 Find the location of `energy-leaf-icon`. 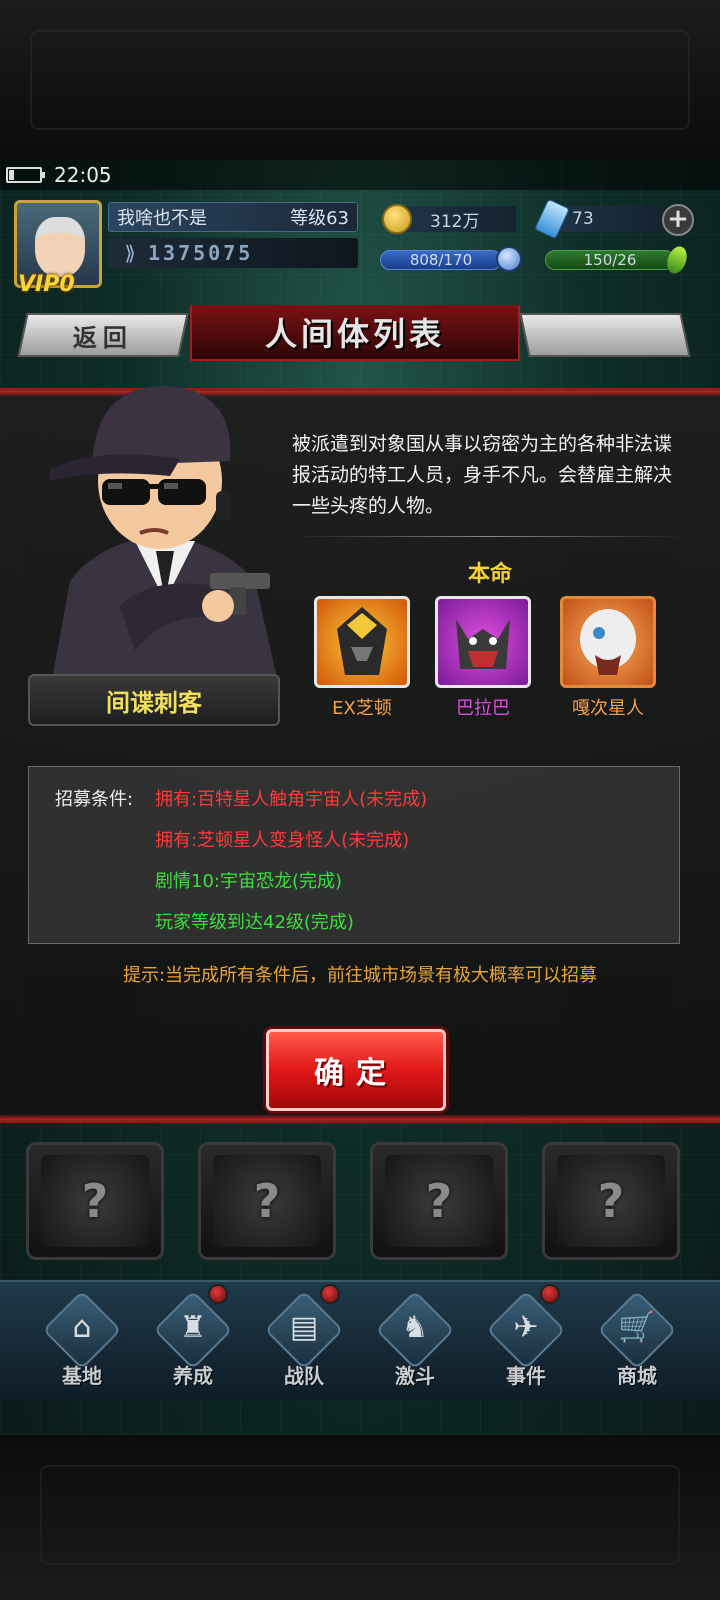

energy-leaf-icon is located at coordinates (677, 260).